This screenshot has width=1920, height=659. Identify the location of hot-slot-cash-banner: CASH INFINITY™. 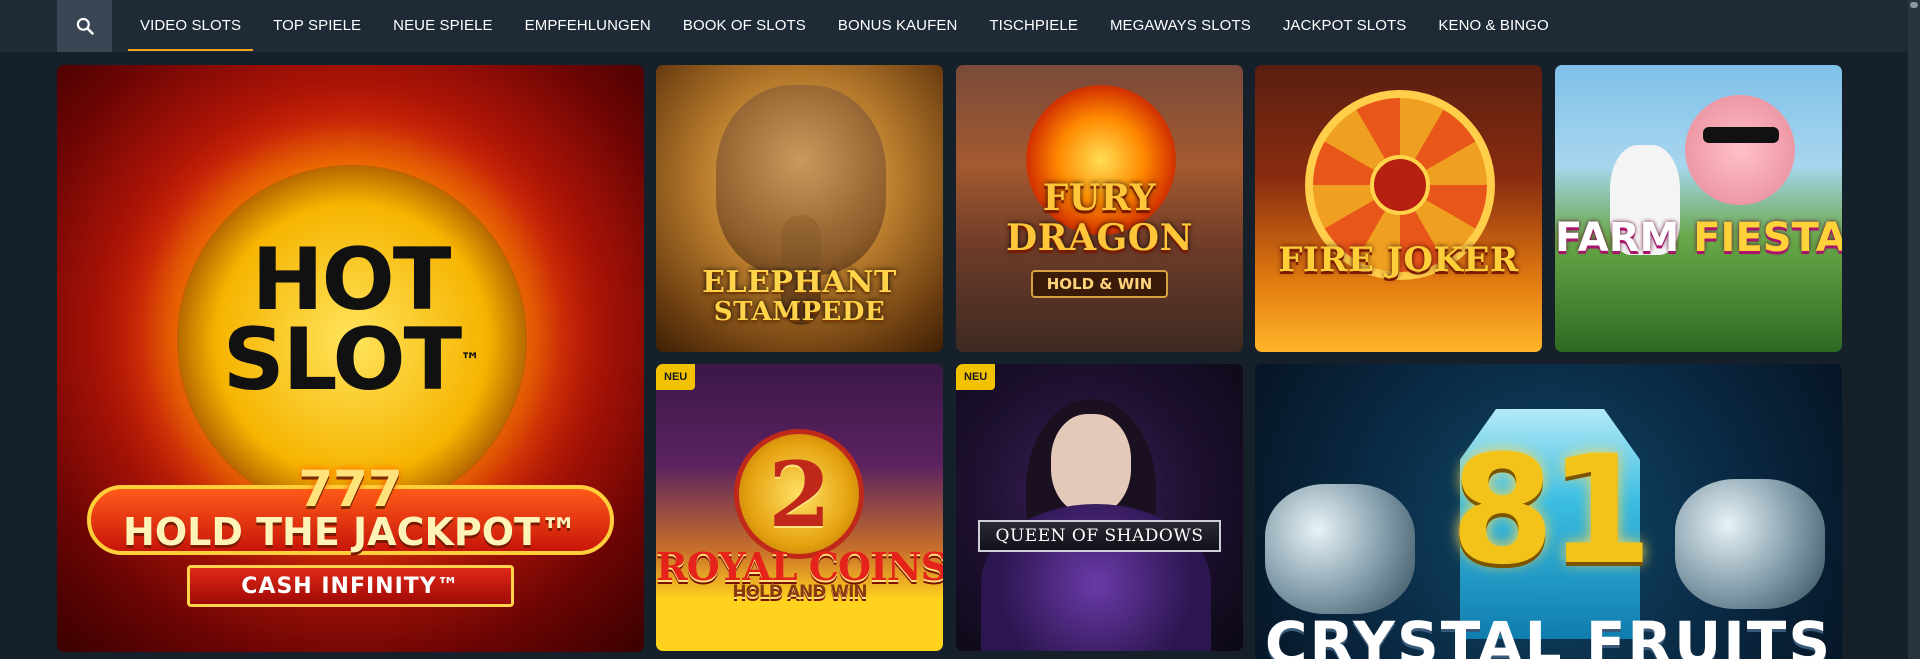
(350, 586).